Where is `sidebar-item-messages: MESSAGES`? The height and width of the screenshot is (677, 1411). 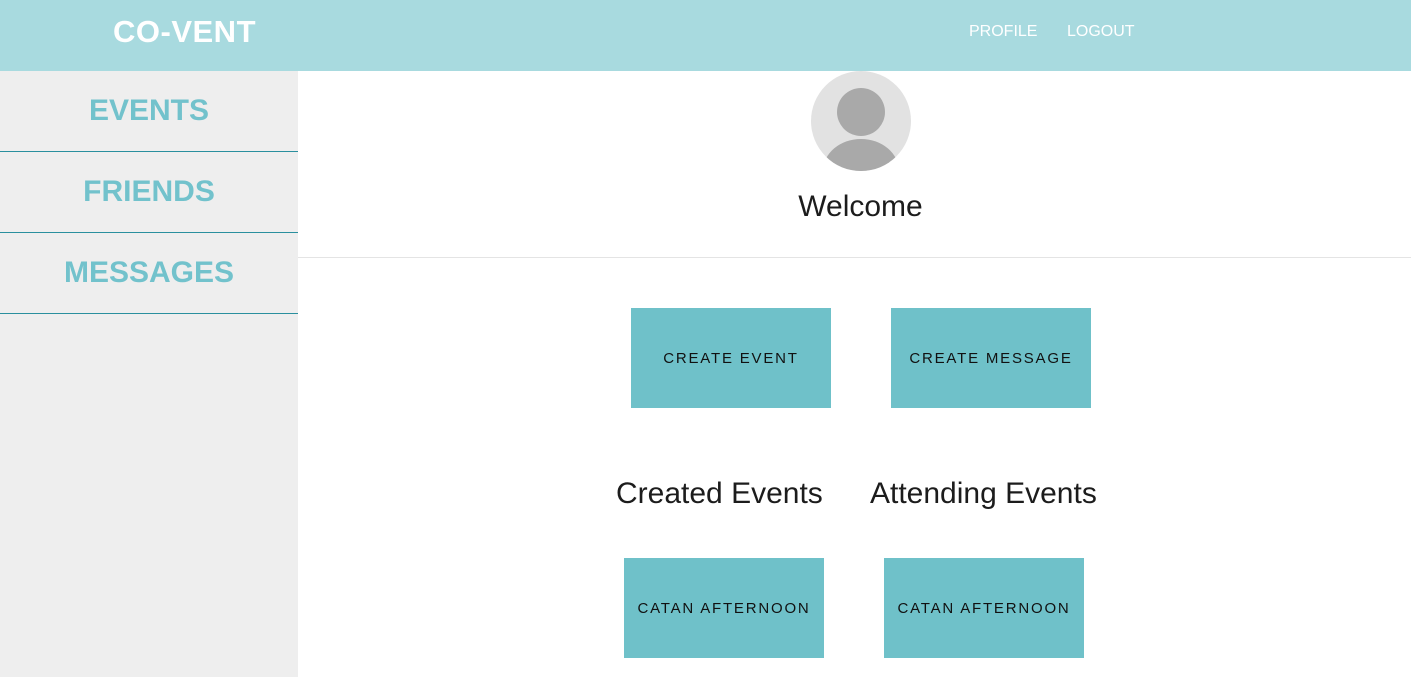
sidebar-item-messages: MESSAGES is located at coordinates (149, 273).